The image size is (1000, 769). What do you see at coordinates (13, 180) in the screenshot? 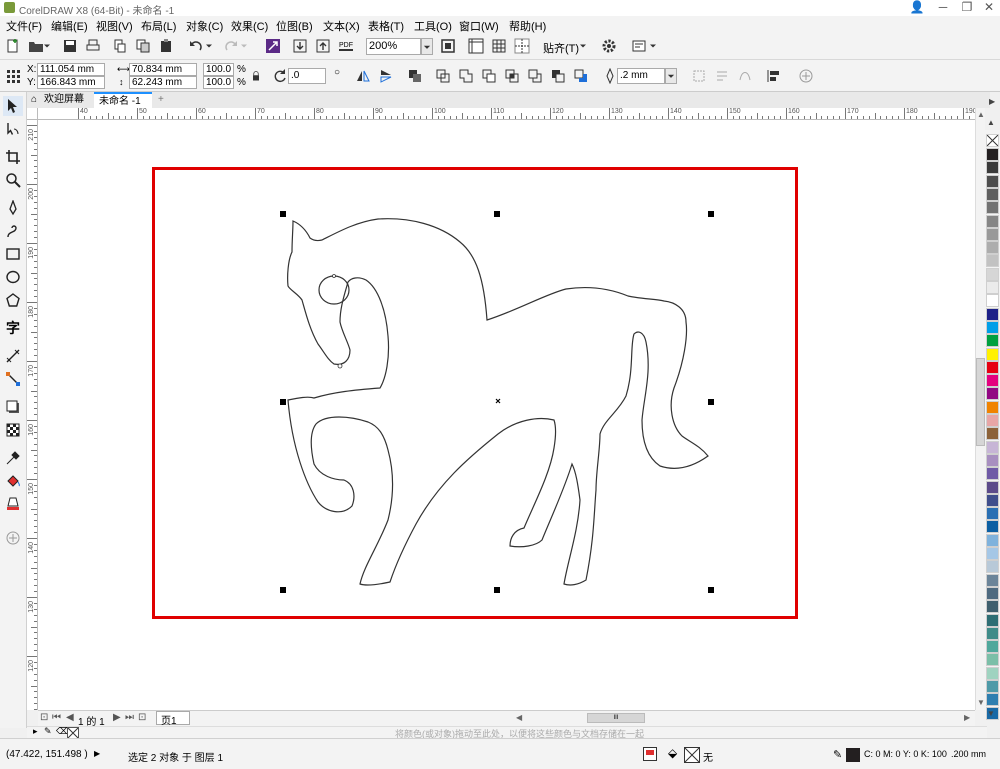
I see `zoom-tool-icon` at bounding box center [13, 180].